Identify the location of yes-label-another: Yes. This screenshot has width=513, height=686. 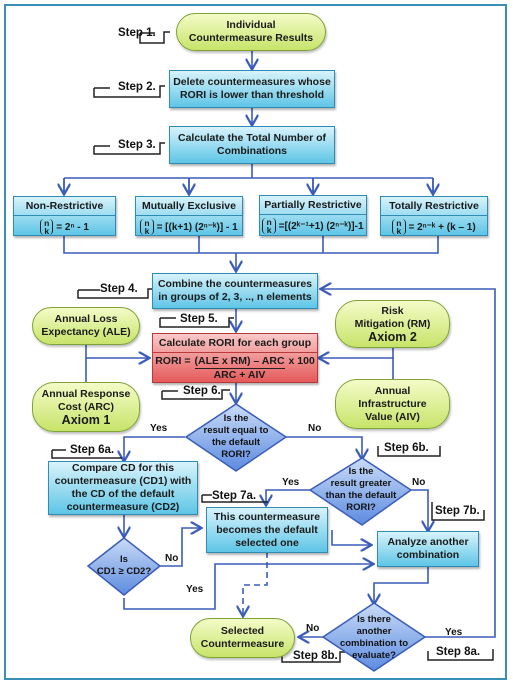
(454, 632).